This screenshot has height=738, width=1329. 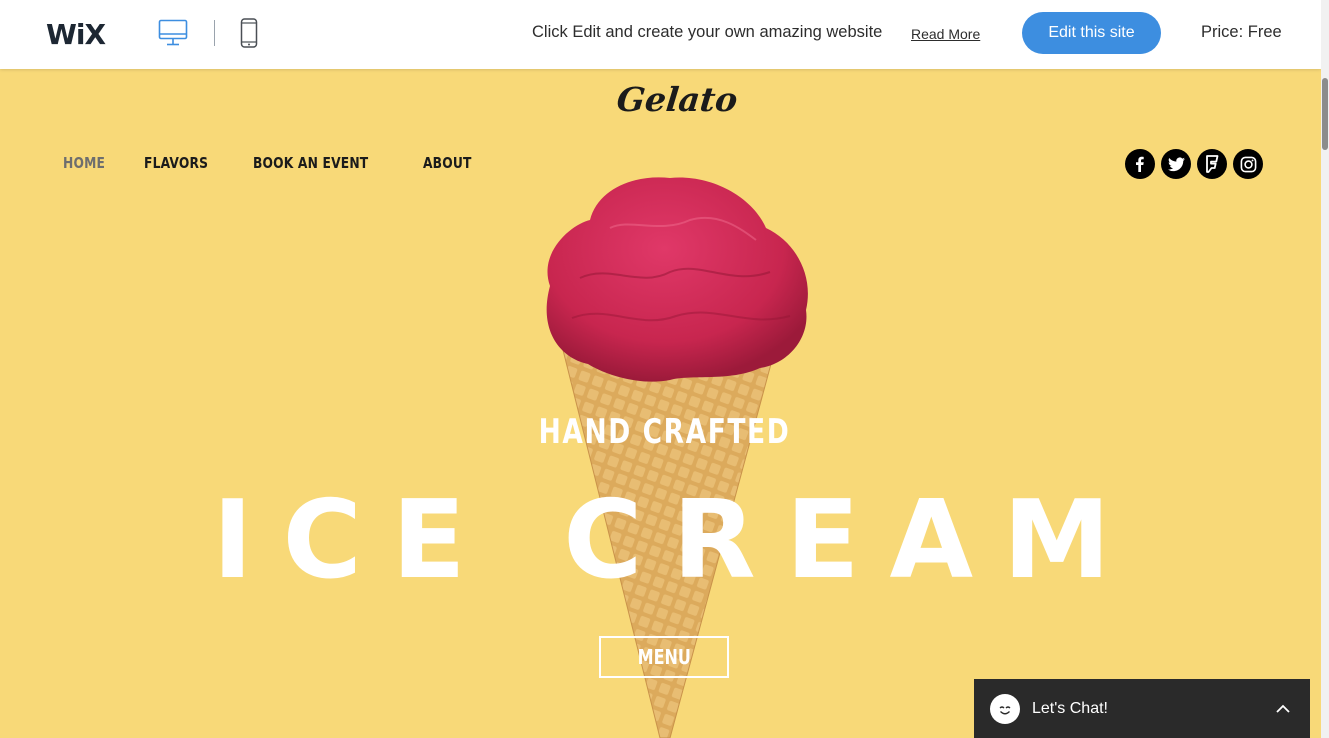 What do you see at coordinates (76, 34) in the screenshot?
I see `wix-logo: WiX` at bounding box center [76, 34].